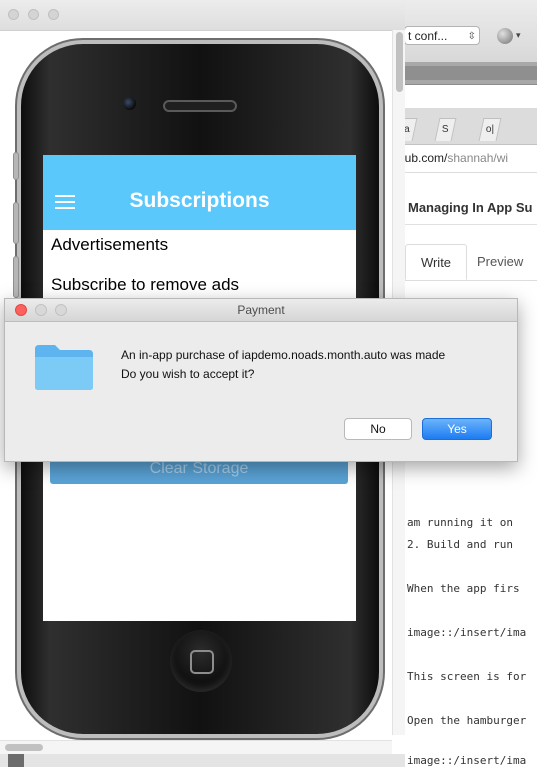 Image resolution: width=537 pixels, height=767 pixels. What do you see at coordinates (16, 166) in the screenshot?
I see `mute-switch` at bounding box center [16, 166].